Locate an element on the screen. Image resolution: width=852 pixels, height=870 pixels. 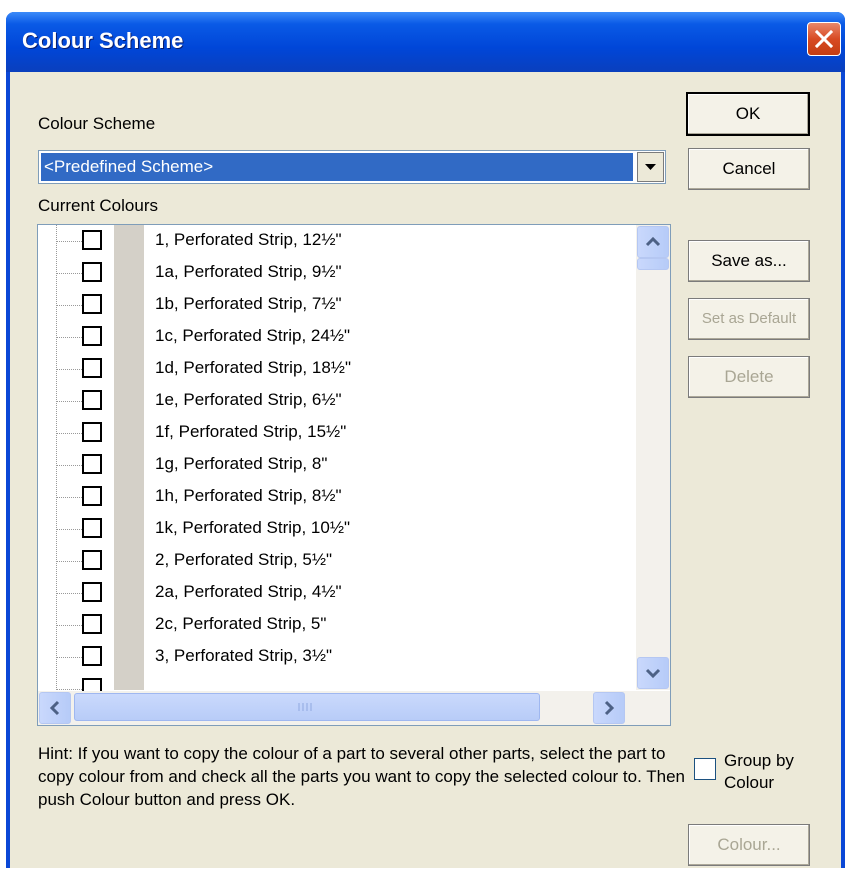
scroll-down-button is located at coordinates (653, 673).